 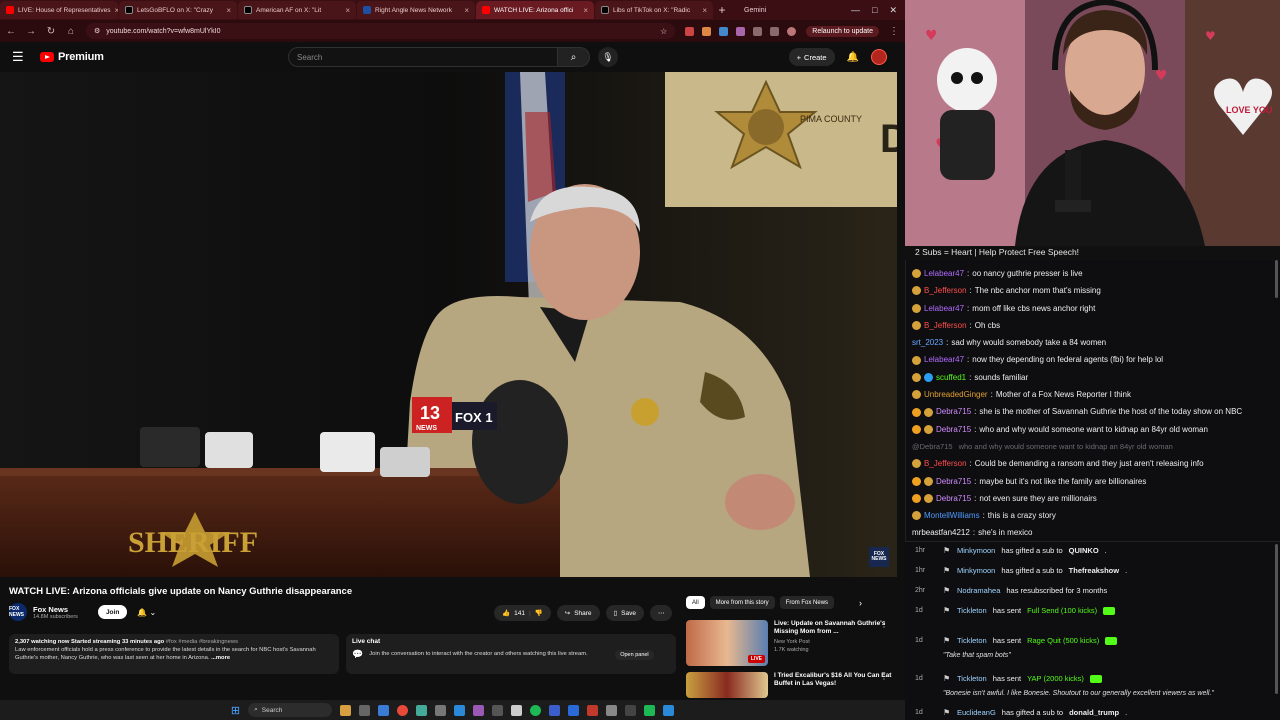 I want to click on search-input, so click(x=423, y=57).